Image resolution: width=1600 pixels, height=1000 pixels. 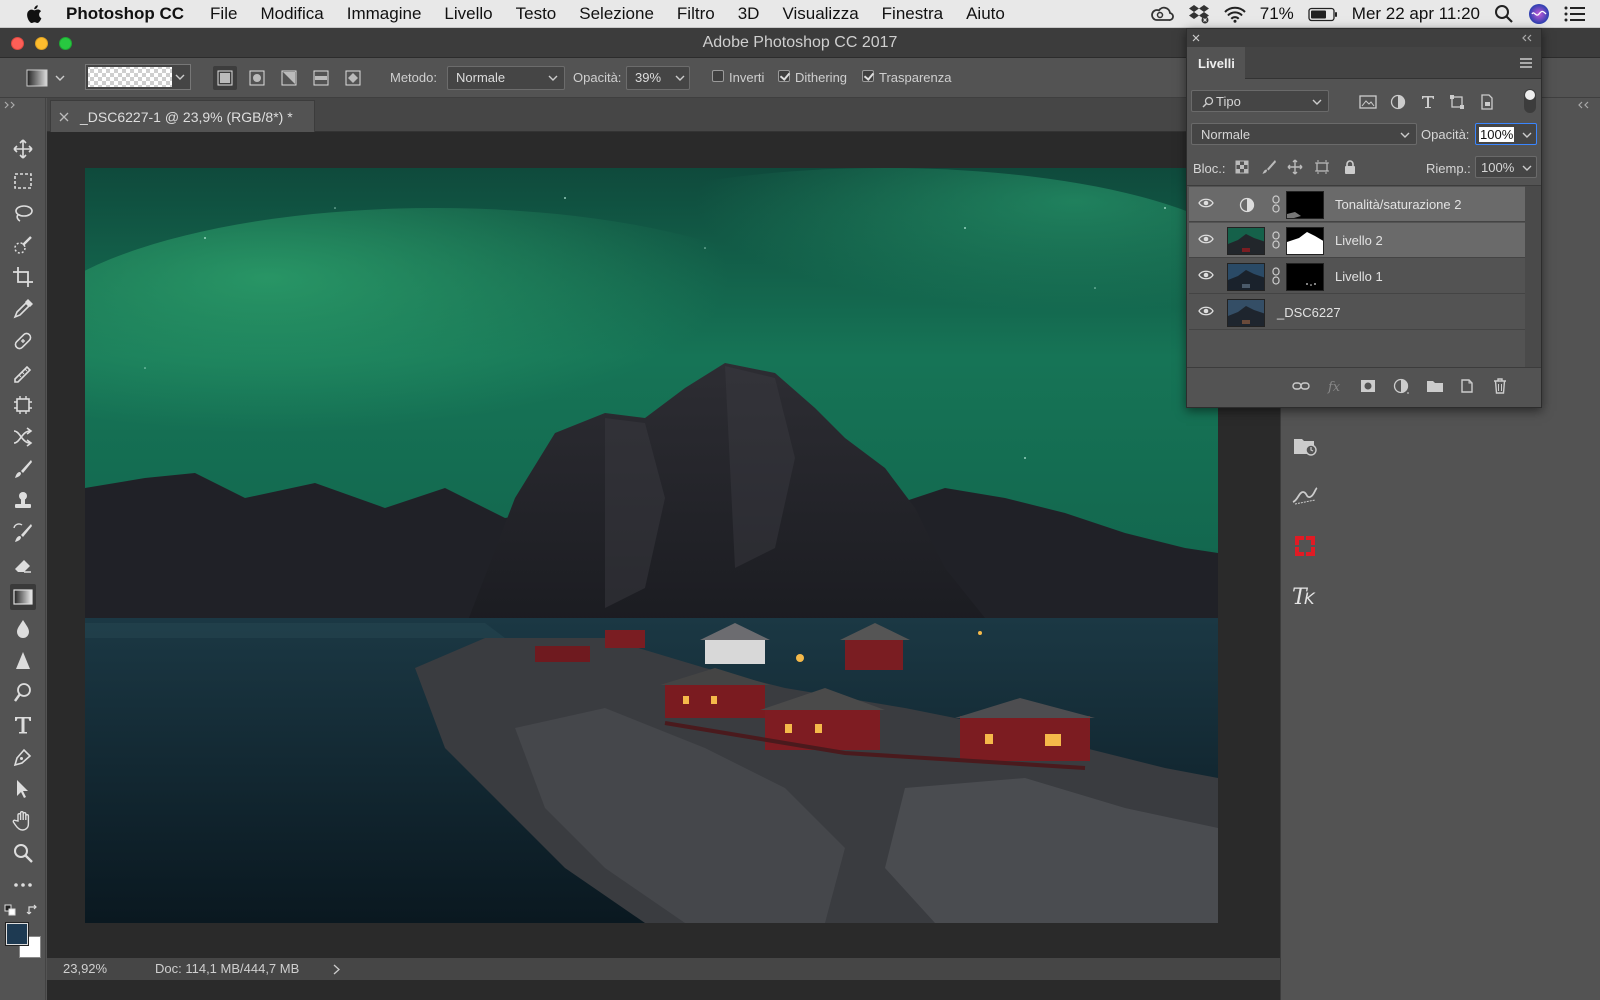 What do you see at coordinates (225, 78) in the screenshot?
I see `linear-gradient-button` at bounding box center [225, 78].